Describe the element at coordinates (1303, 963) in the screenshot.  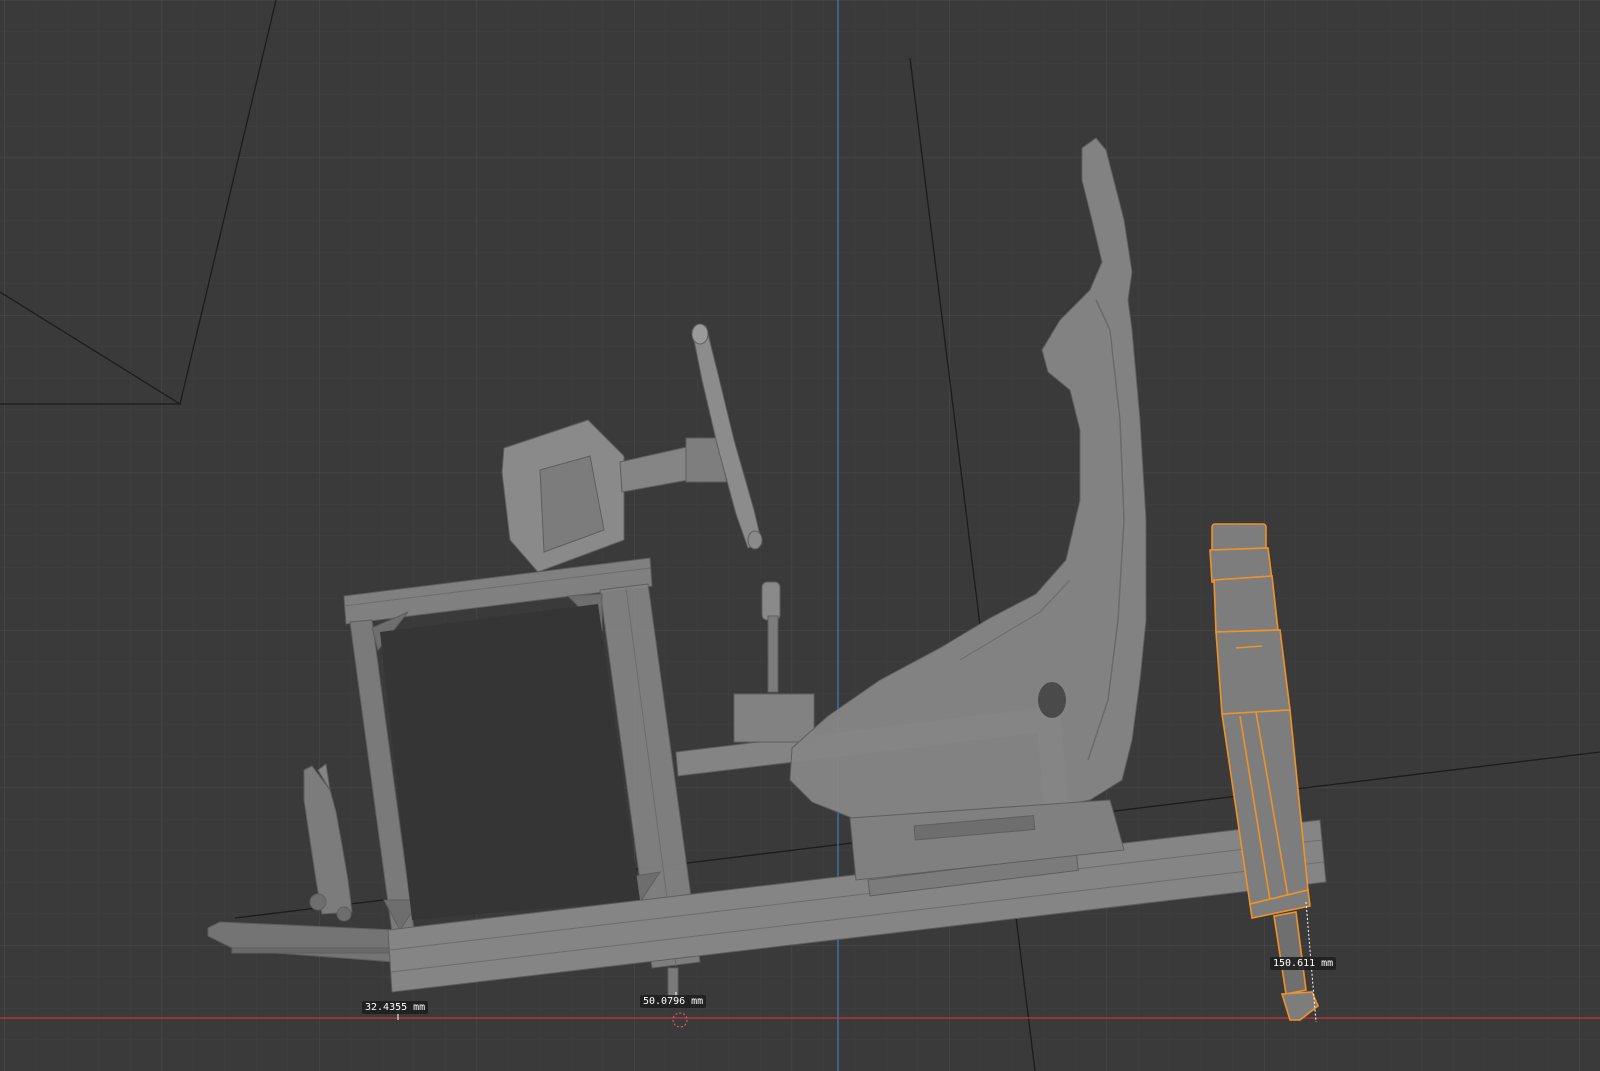
I see `measurement-label-right: 150.611 mm` at that location.